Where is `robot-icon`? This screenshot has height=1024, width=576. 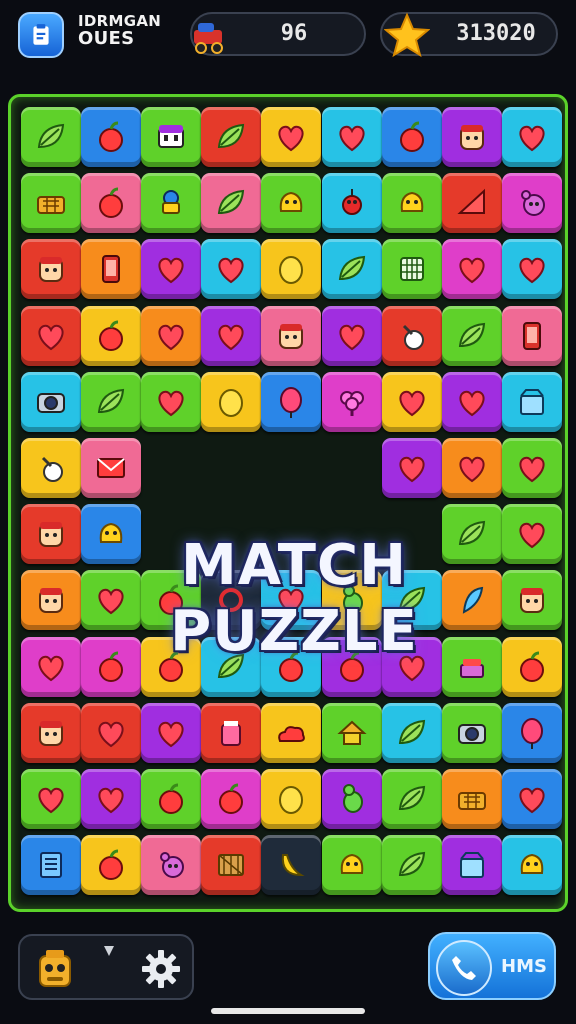 robot-icon is located at coordinates (55, 969).